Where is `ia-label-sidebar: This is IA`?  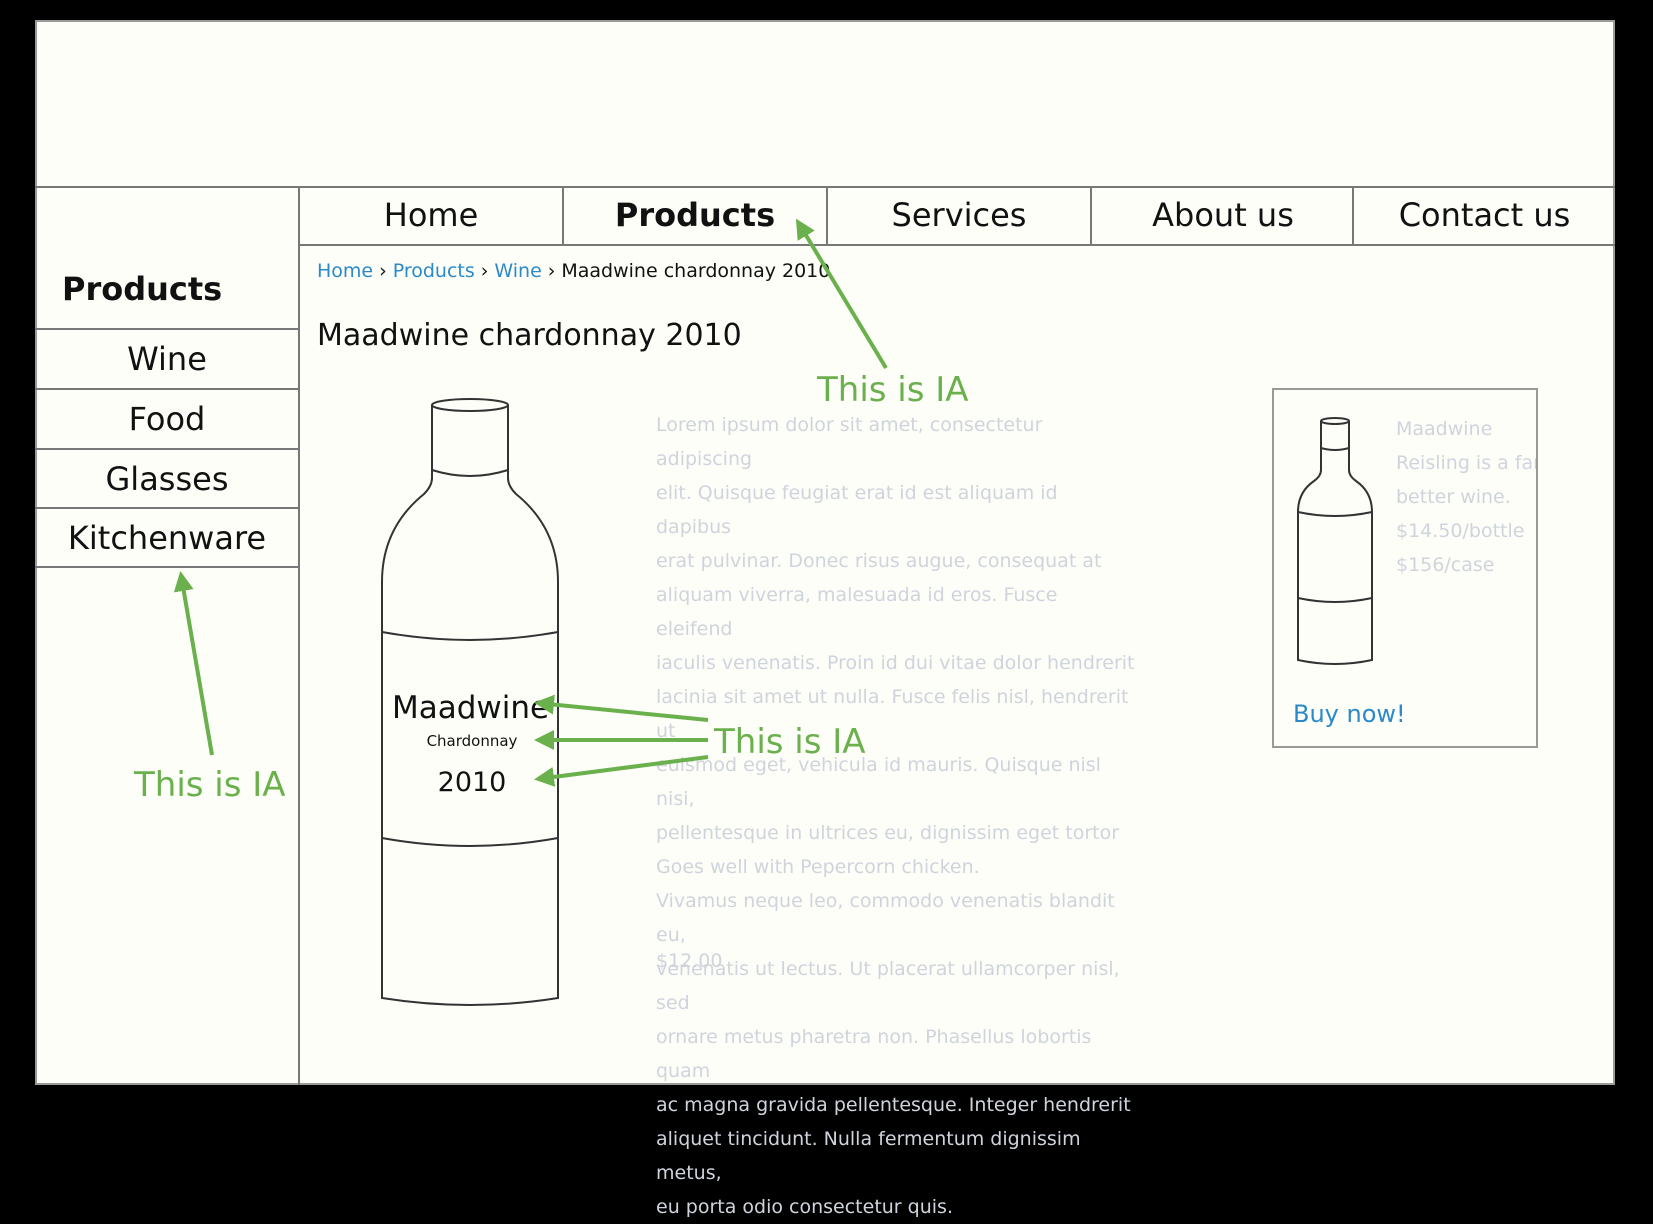
ia-label-sidebar: This is IA is located at coordinates (210, 785).